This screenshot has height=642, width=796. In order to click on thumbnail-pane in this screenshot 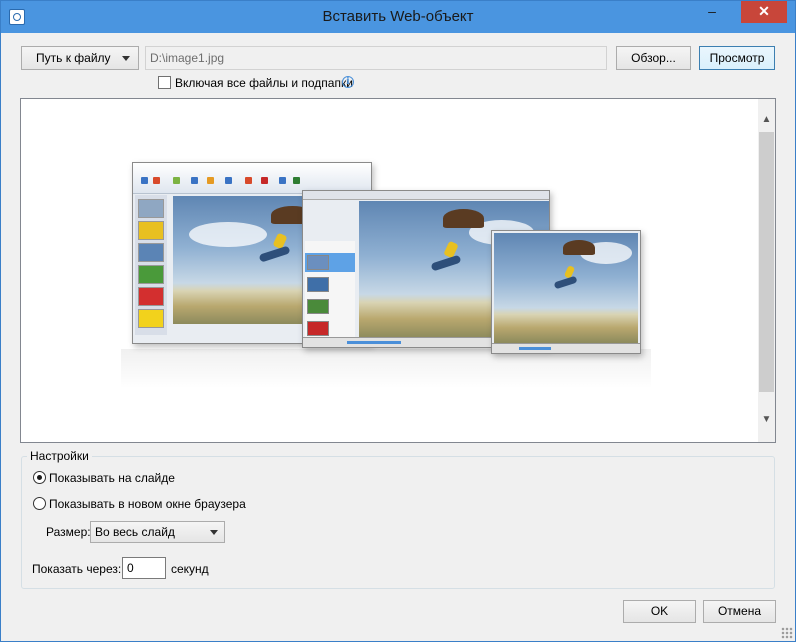, I will do `click(330, 291)`.